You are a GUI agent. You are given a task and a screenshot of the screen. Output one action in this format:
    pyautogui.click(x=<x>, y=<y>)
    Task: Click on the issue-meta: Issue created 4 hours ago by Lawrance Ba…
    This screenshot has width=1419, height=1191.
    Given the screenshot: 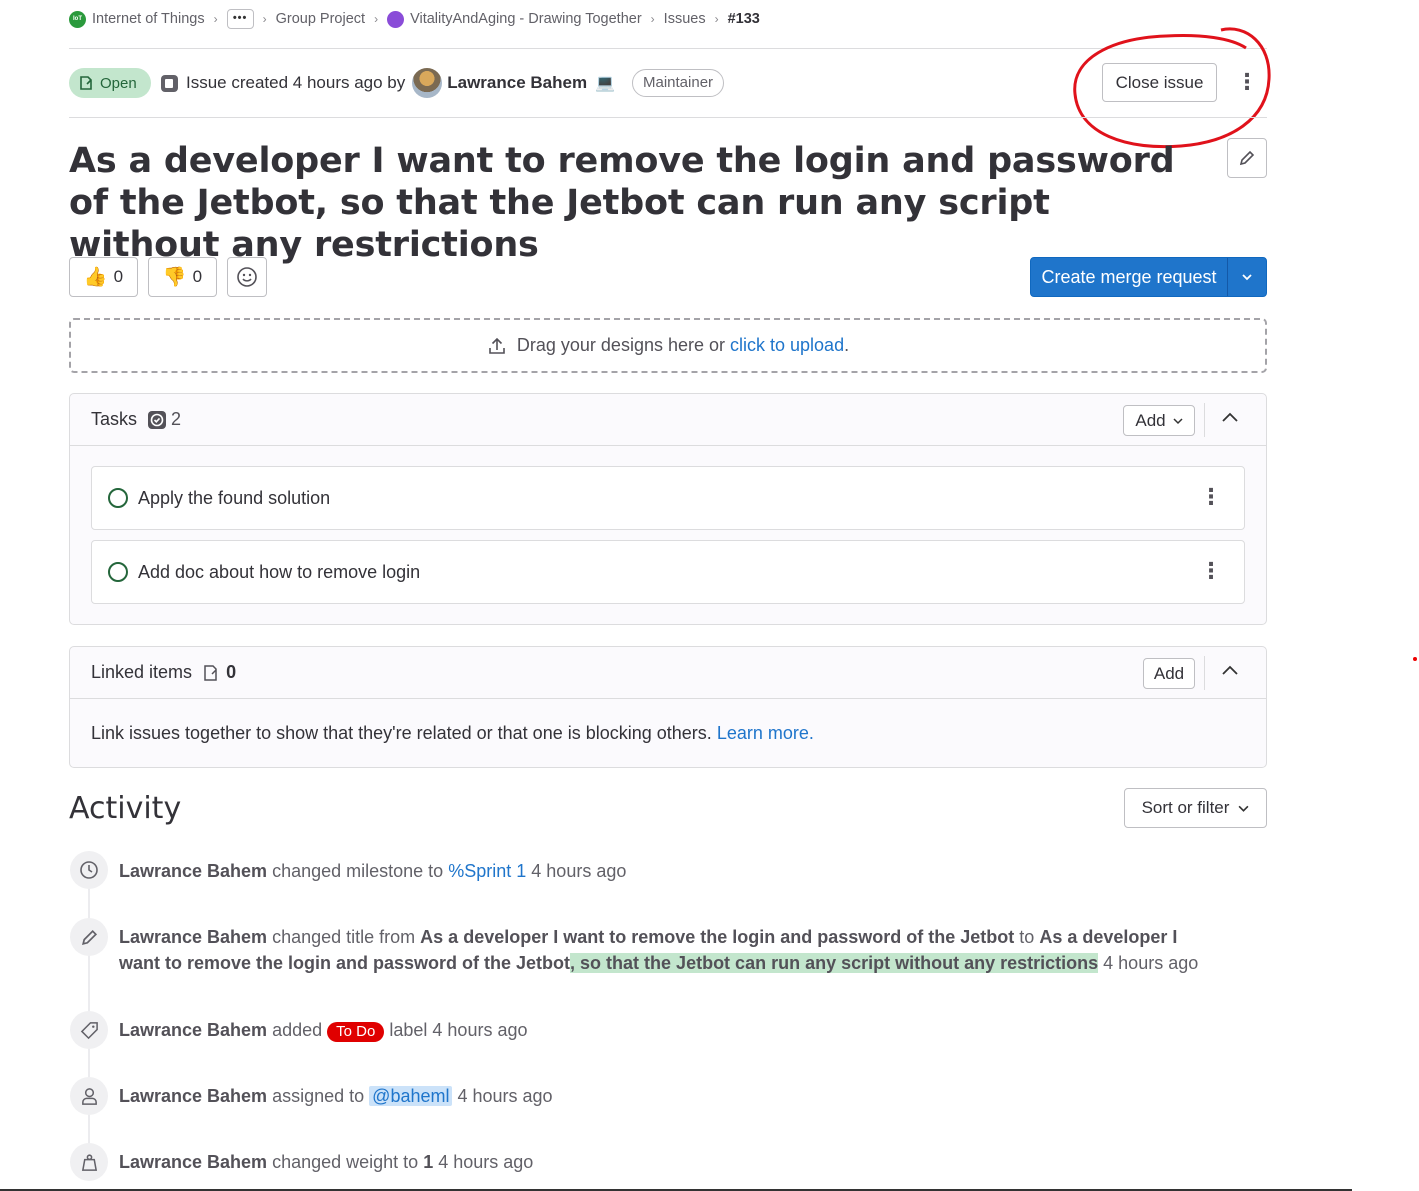 What is the action you would take?
    pyautogui.click(x=387, y=83)
    